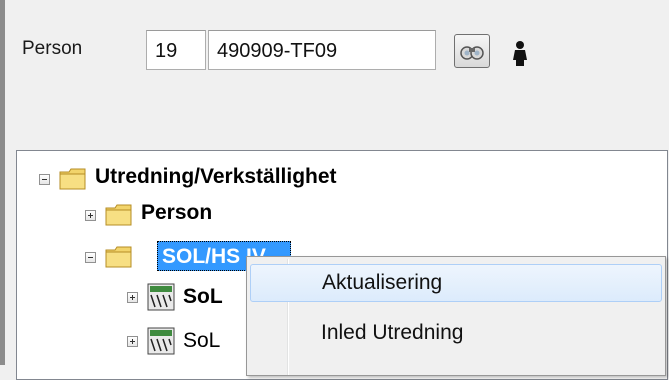 Image resolution: width=669 pixels, height=380 pixels. Describe the element at coordinates (322, 50) in the screenshot. I see `person-id-field: 490909-TF09` at that location.